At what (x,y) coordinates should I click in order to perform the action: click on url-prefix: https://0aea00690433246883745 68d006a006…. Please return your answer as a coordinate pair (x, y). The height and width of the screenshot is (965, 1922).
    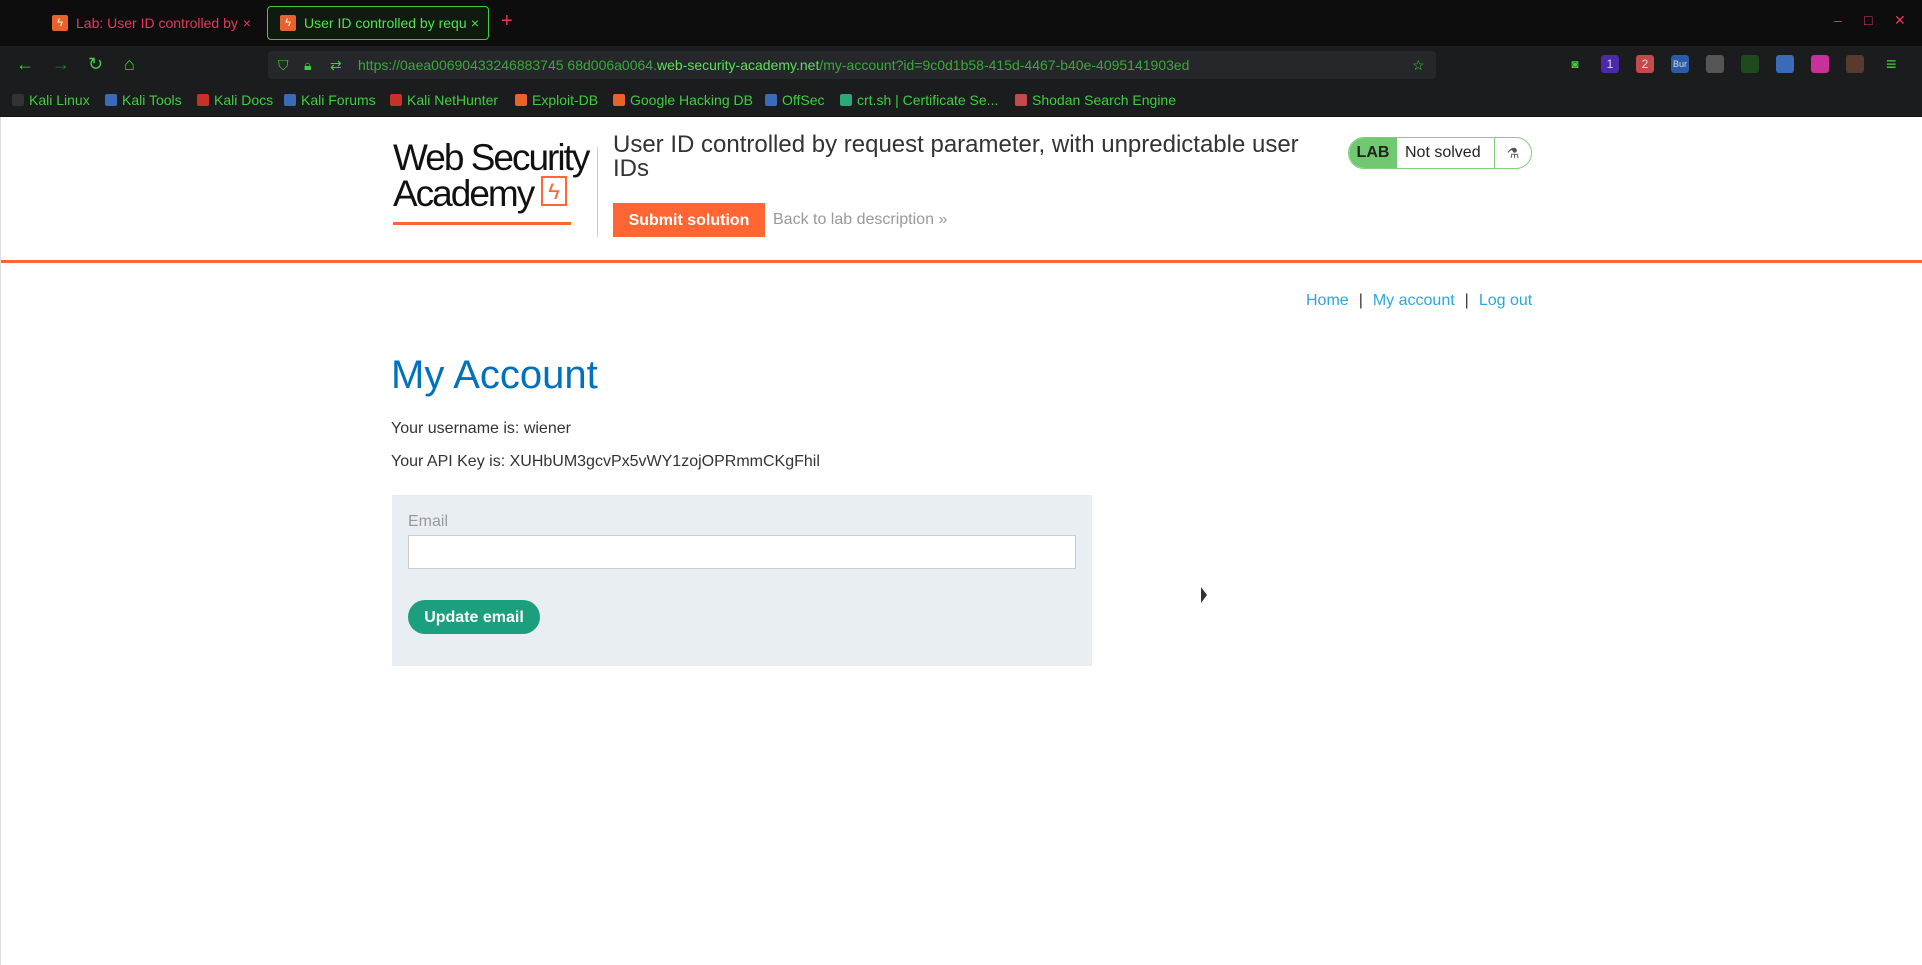
    Looking at the image, I should click on (507, 65).